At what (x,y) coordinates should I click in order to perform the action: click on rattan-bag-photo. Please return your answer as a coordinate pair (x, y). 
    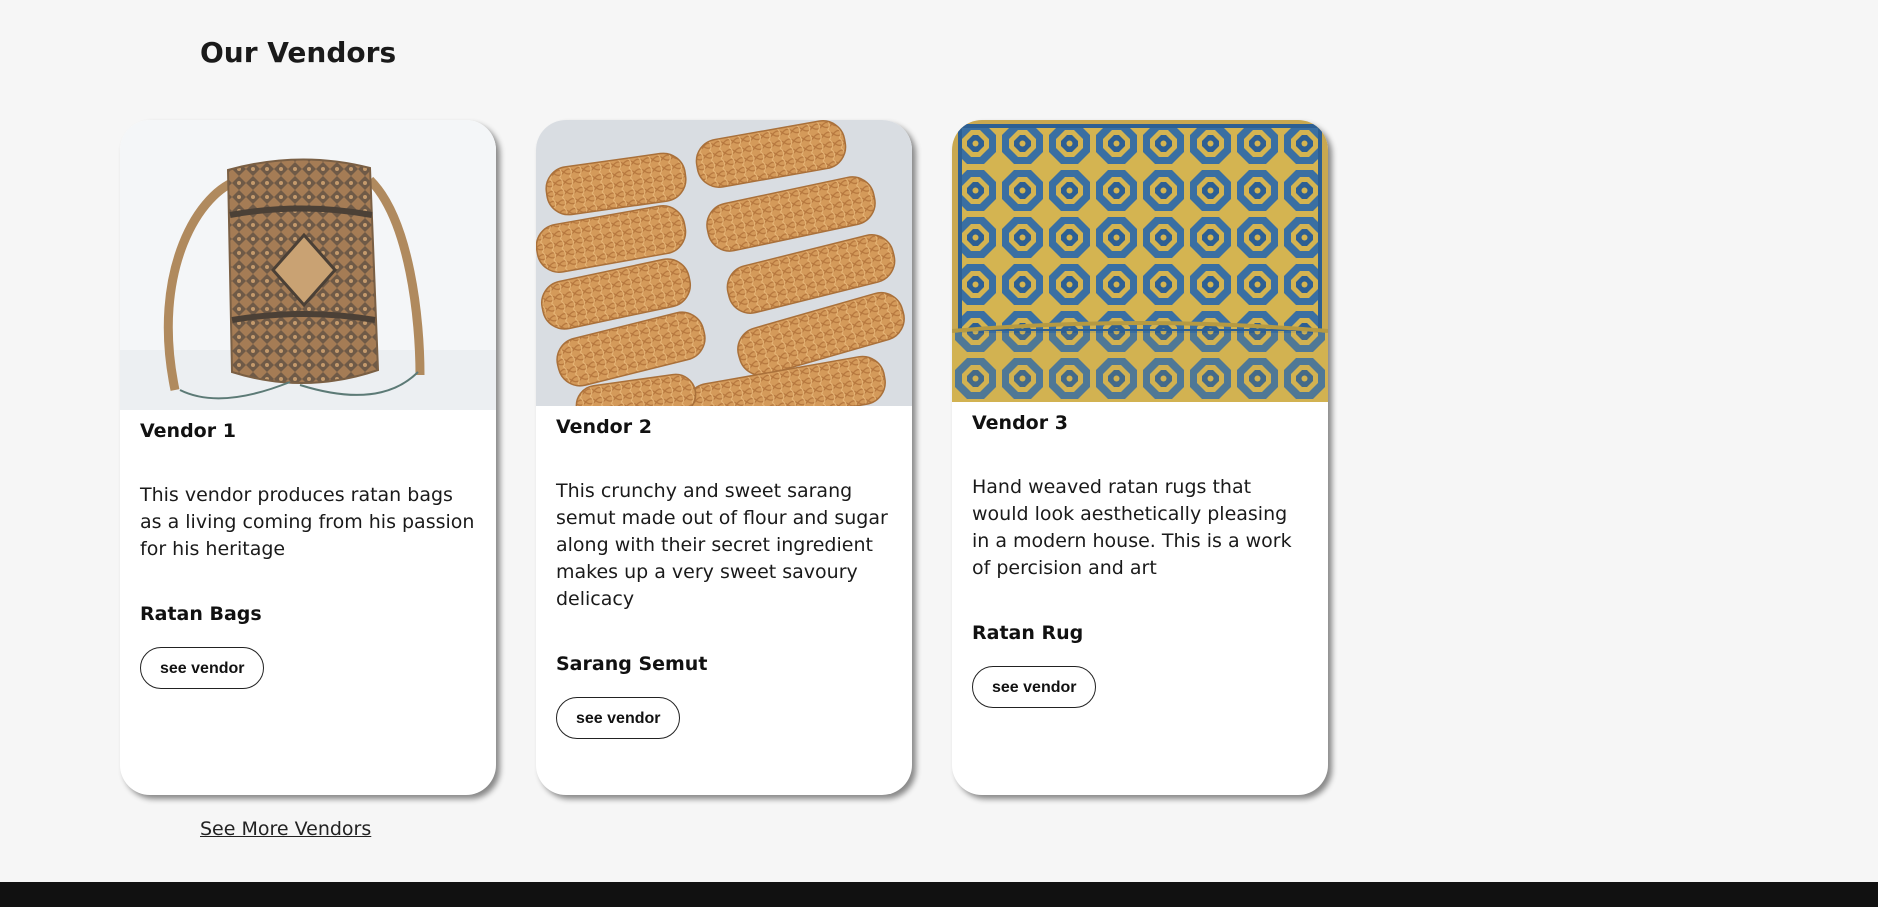
    Looking at the image, I should click on (308, 265).